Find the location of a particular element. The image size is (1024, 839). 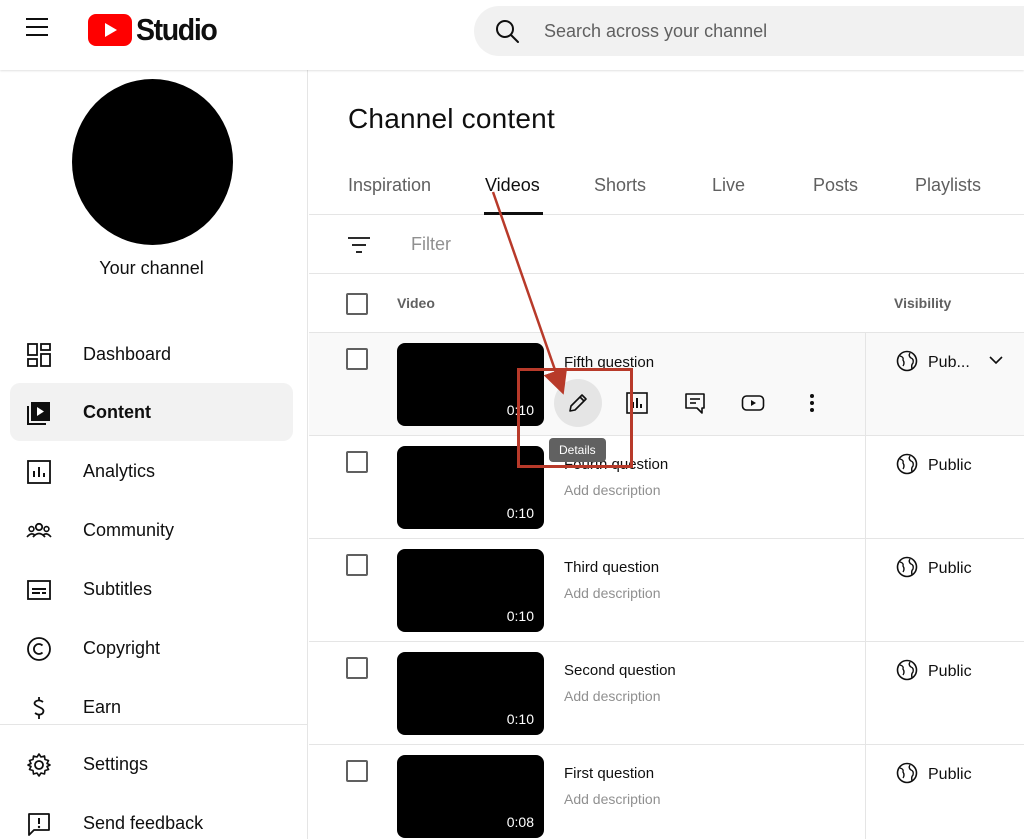

sidebar-item-dashboard: Dashboard is located at coordinates (151, 354).